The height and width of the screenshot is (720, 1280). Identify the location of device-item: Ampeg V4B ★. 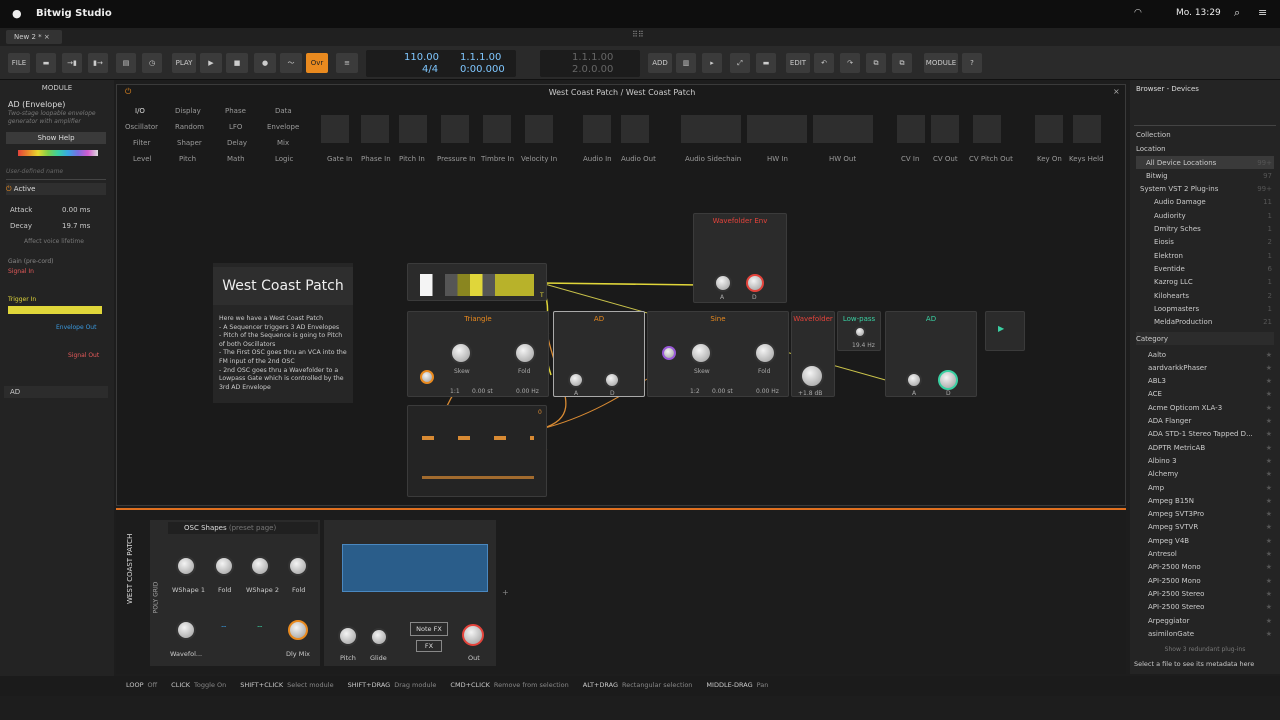
(1205, 540).